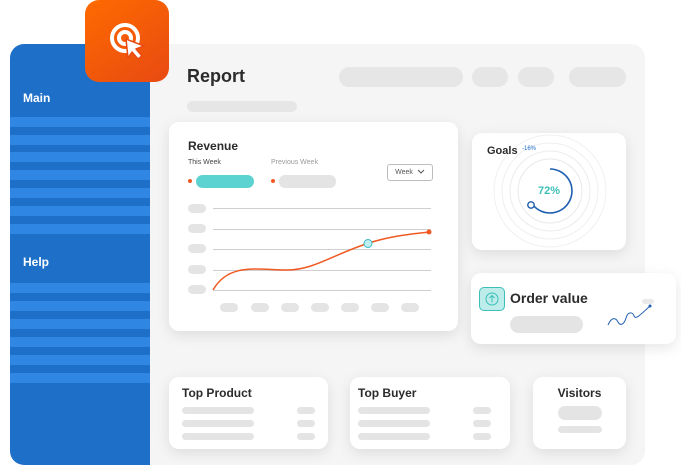 This screenshot has width=681, height=465. I want to click on goals-title: Goals, so click(502, 151).